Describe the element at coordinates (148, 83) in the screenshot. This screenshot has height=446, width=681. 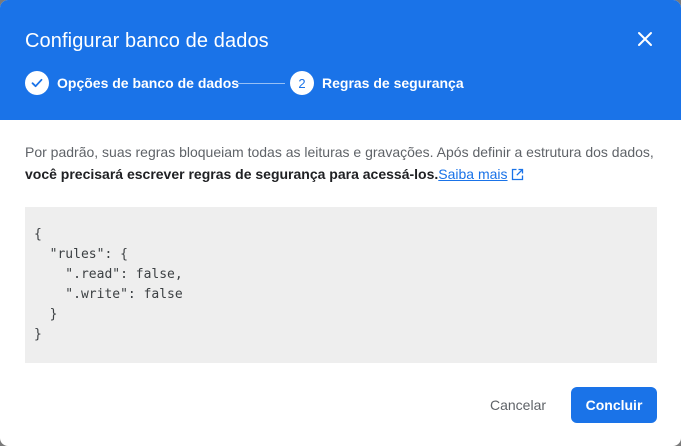
I see `step-1-label: Opções de banco de dados` at that location.